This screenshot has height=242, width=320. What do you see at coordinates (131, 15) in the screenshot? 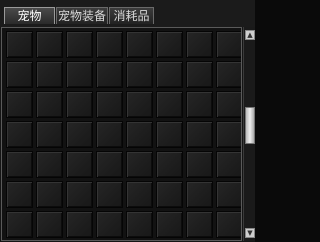
I see `tab-consumables: 消耗品` at bounding box center [131, 15].